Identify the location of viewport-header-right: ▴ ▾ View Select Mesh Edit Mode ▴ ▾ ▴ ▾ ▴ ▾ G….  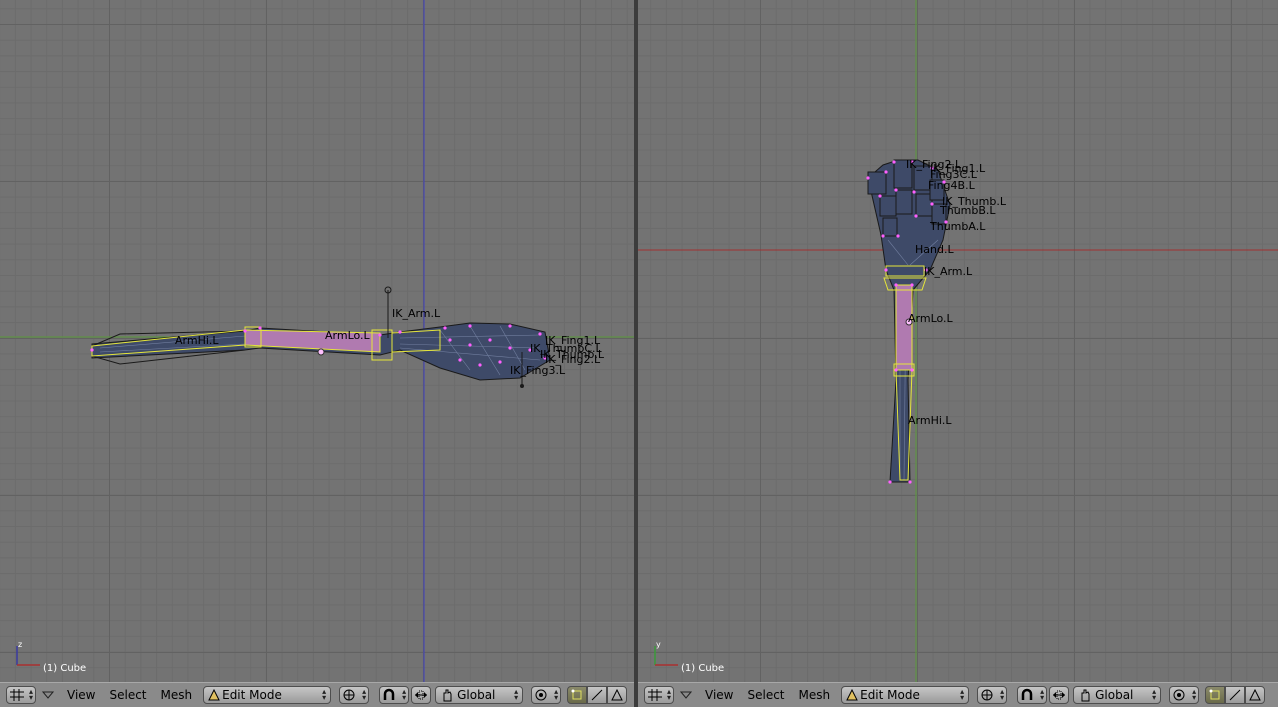
(958, 694).